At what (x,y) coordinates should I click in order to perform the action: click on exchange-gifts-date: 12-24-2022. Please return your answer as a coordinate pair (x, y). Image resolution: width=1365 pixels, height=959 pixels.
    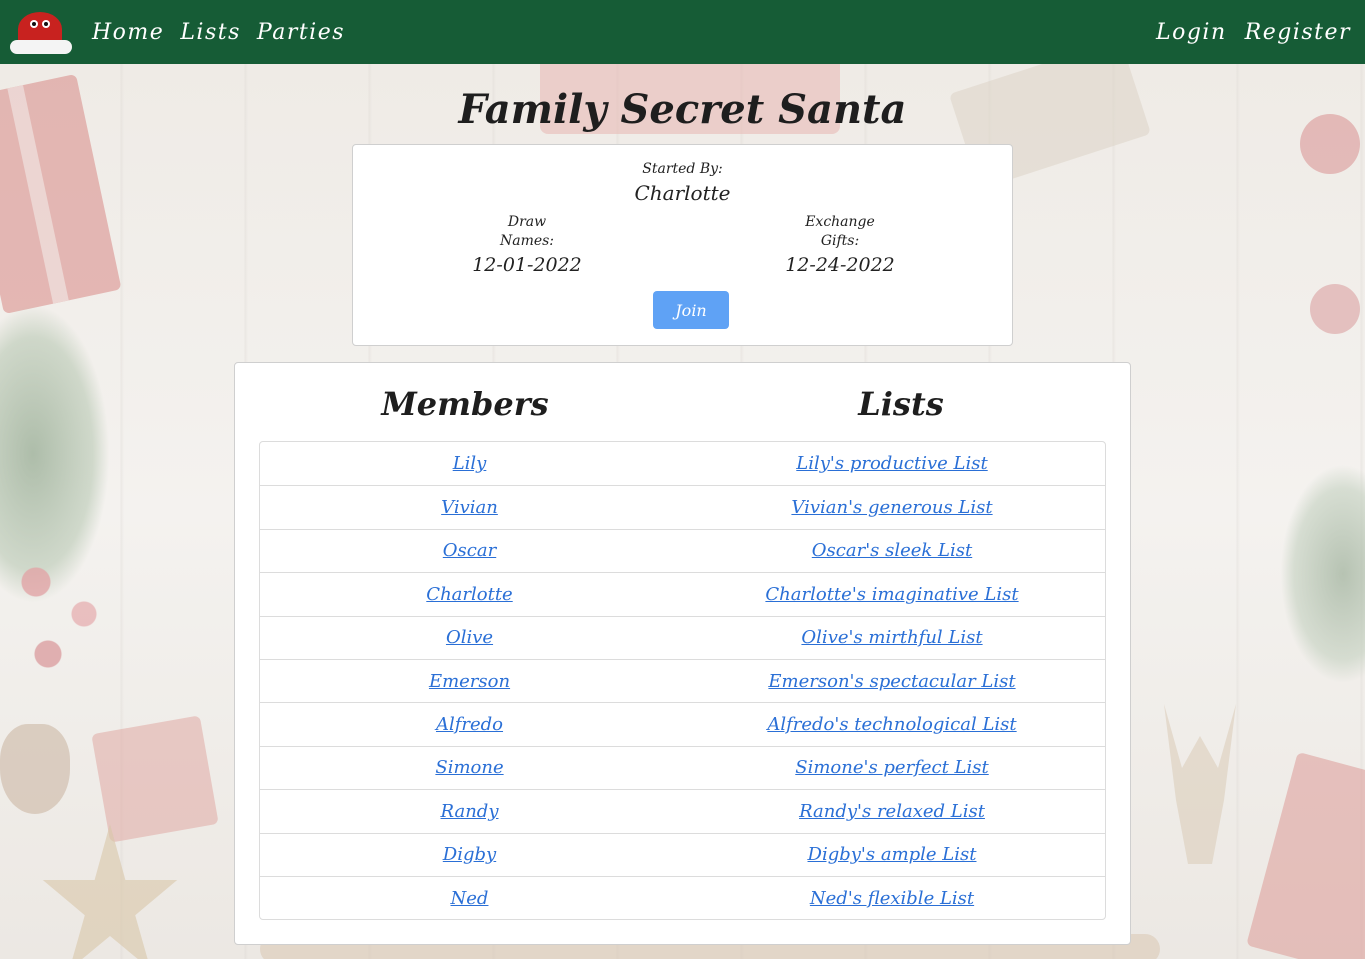
    Looking at the image, I should click on (840, 265).